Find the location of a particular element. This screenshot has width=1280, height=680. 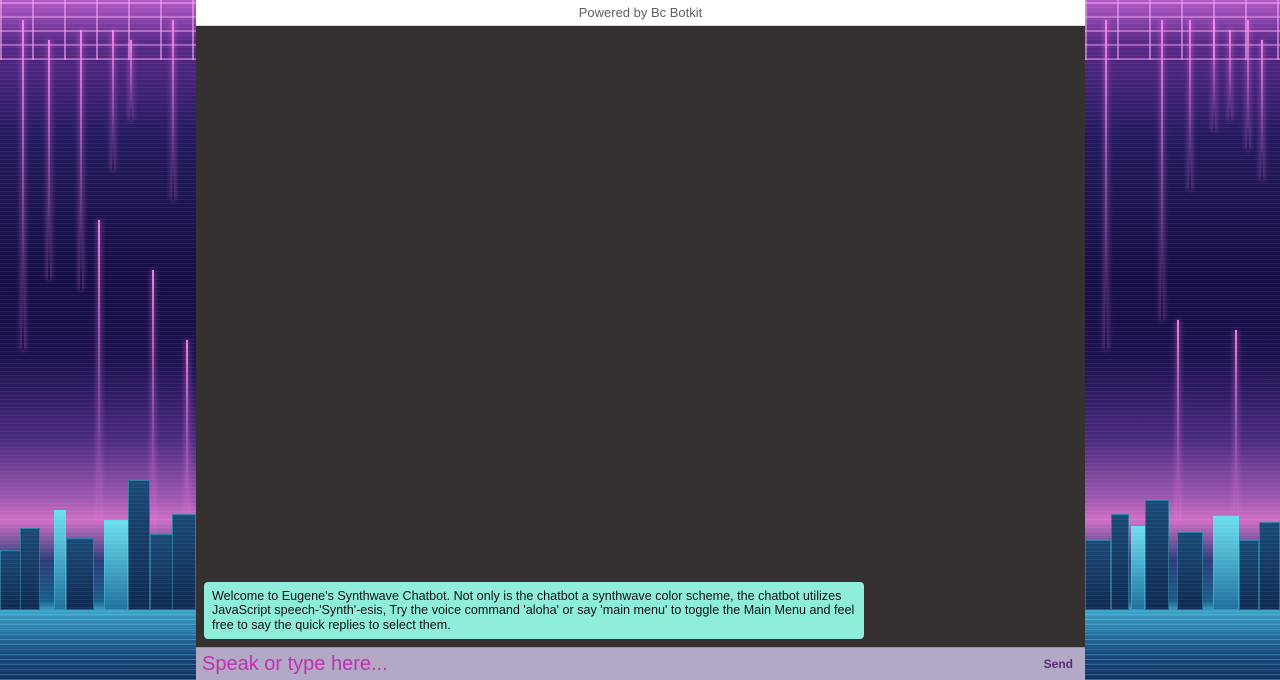

chat-header: Powered by Bc Botkit is located at coordinates (640, 13).